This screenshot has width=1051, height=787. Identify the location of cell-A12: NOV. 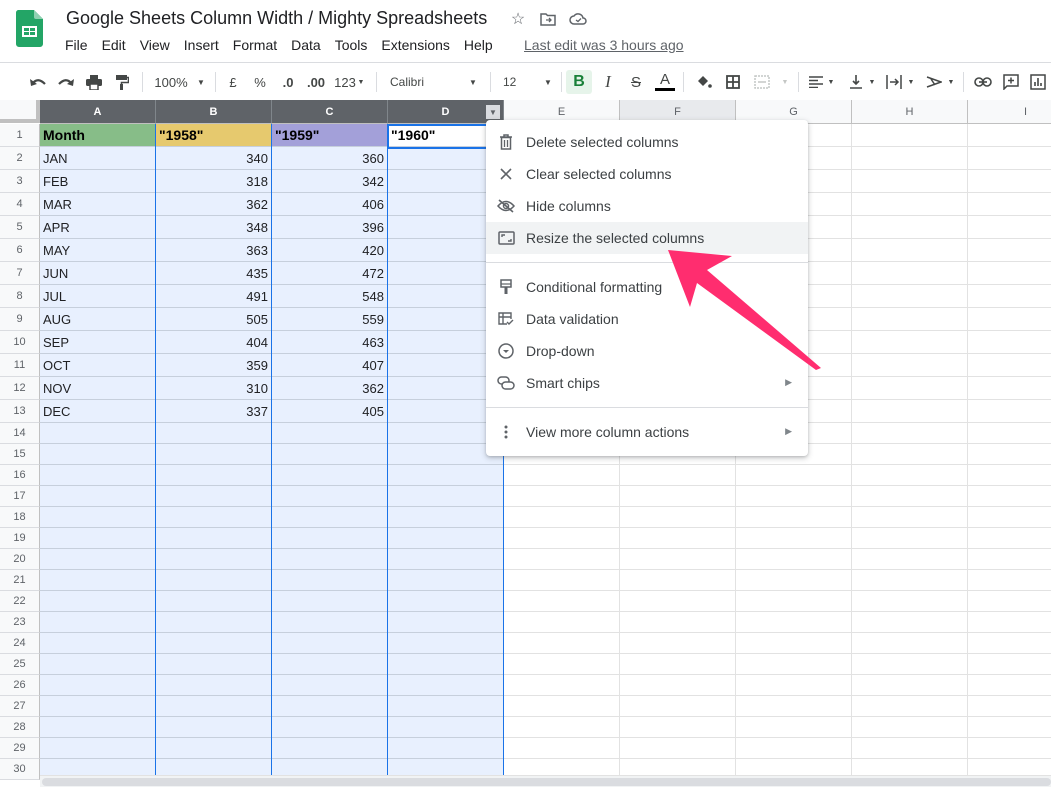
(98, 388).